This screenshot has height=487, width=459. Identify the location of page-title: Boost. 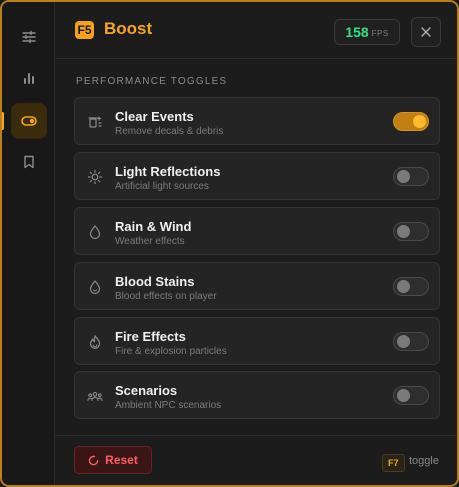
(128, 28).